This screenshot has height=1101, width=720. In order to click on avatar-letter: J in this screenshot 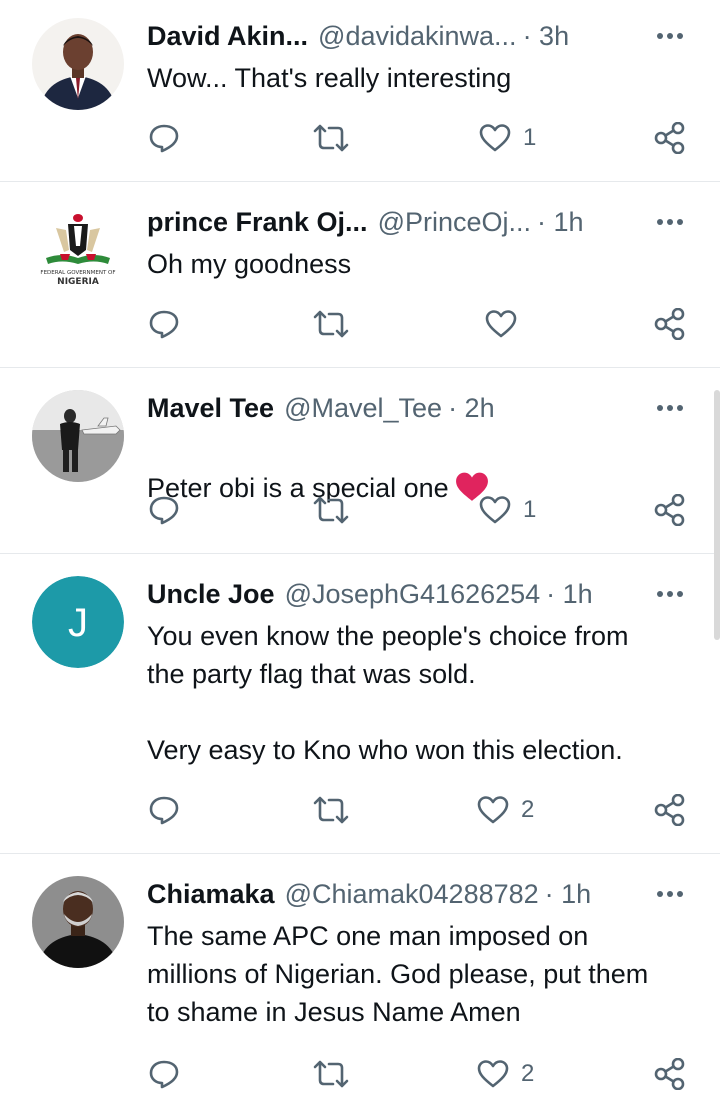, I will do `click(78, 623)`.